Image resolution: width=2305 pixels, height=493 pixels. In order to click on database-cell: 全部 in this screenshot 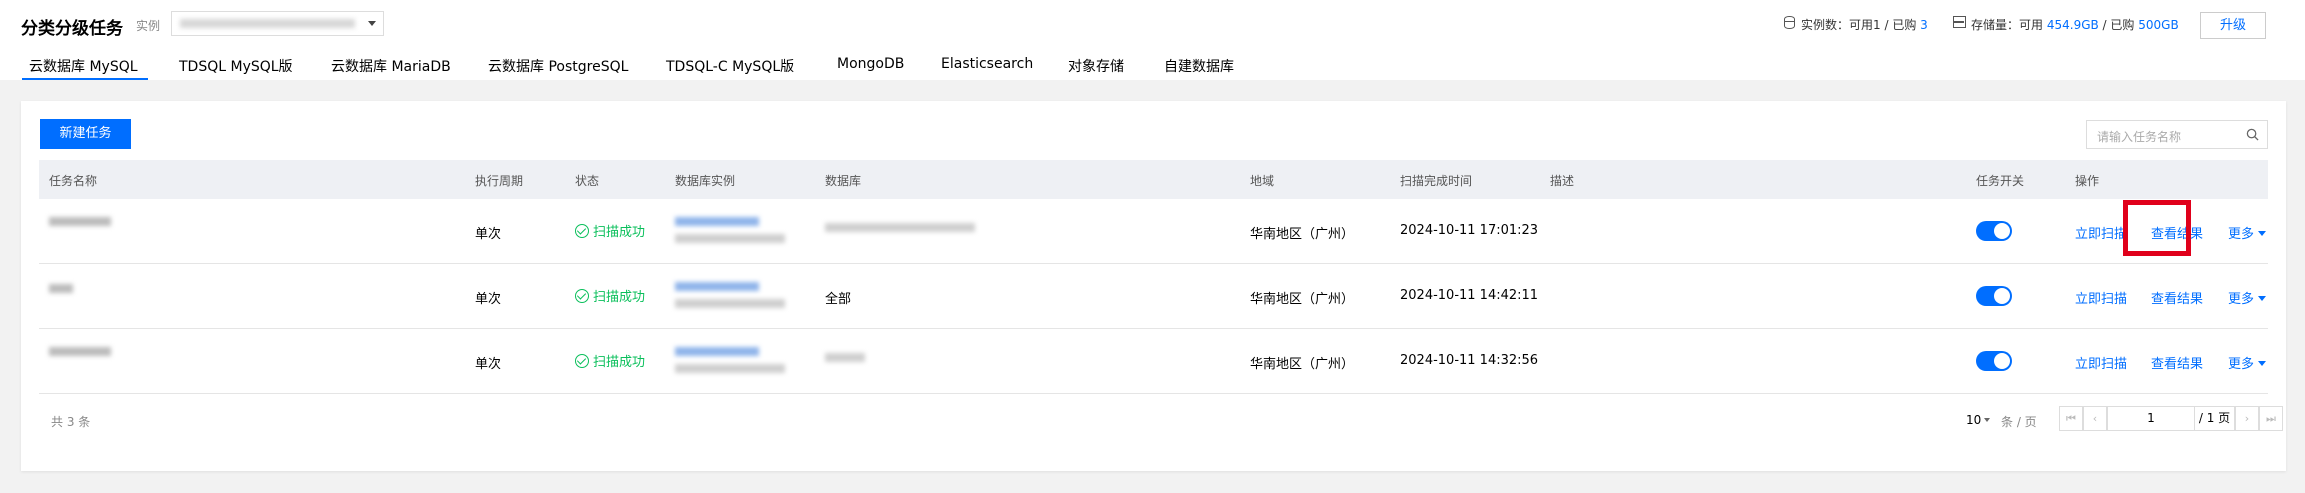, I will do `click(838, 299)`.